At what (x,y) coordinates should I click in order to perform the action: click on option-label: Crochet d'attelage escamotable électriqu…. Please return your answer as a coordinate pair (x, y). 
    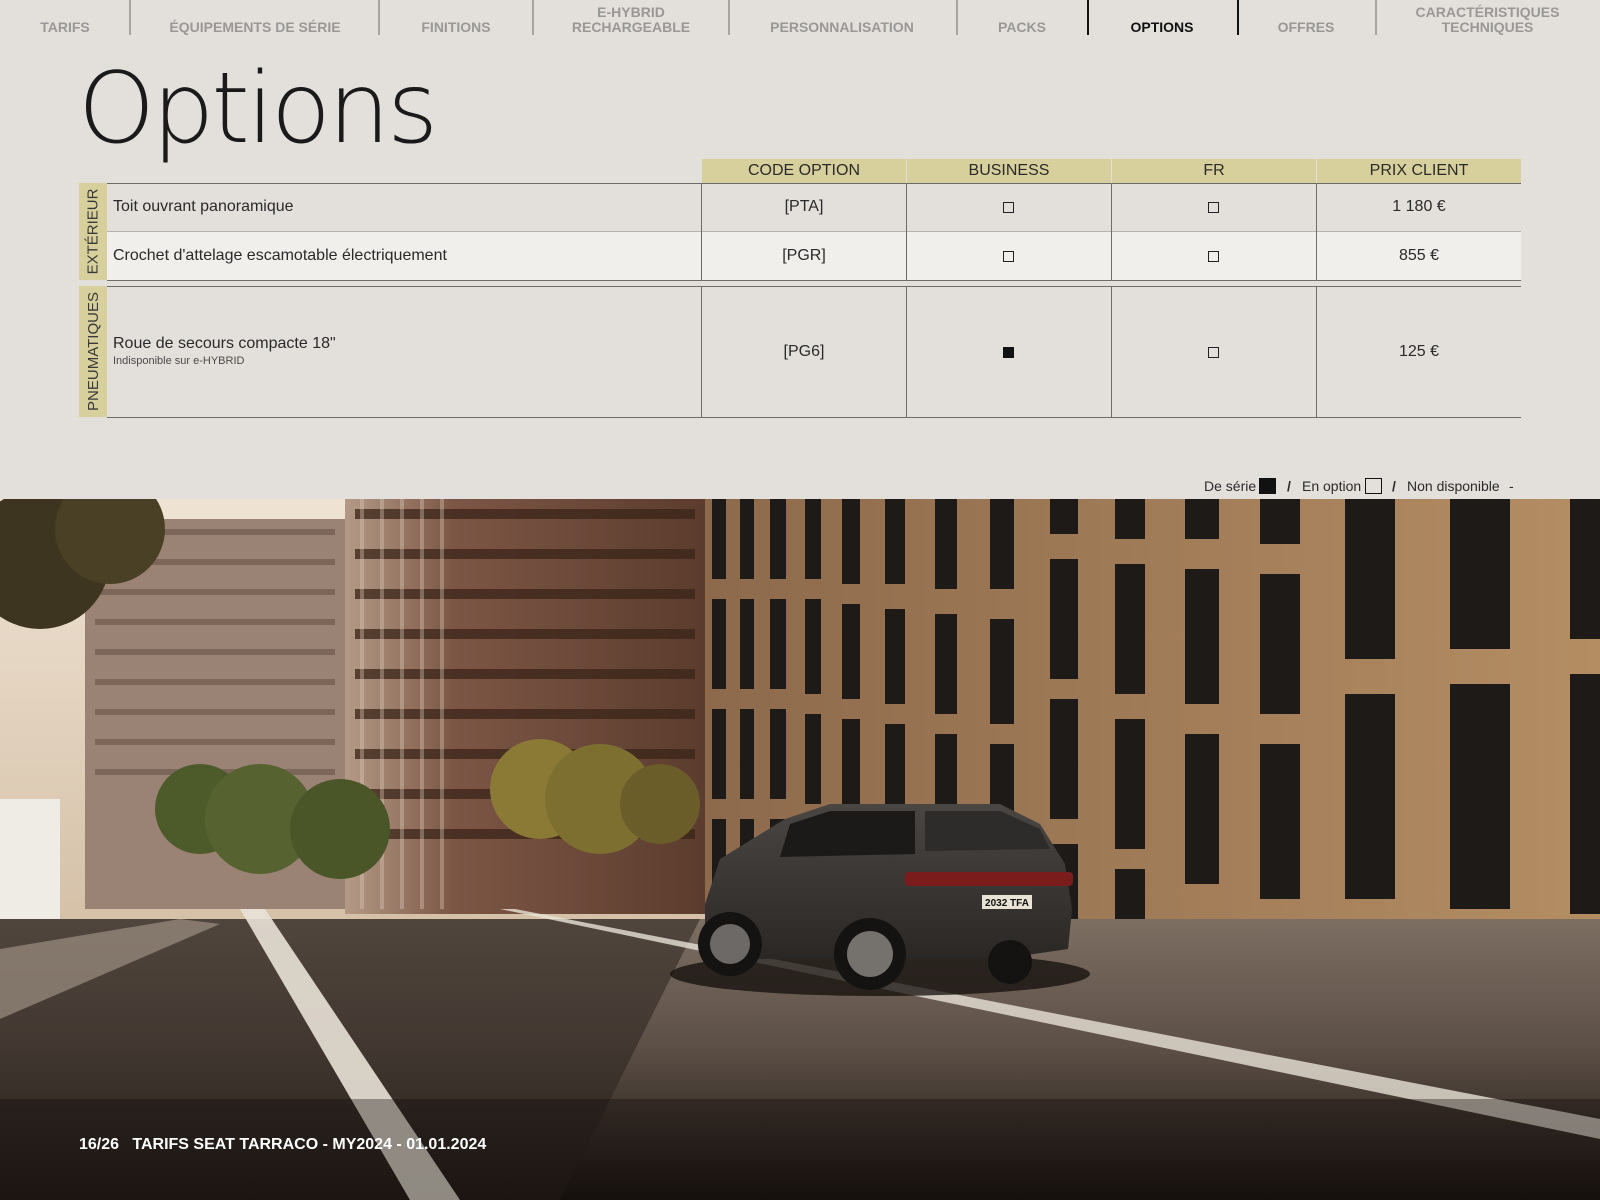
    Looking at the image, I should click on (280, 255).